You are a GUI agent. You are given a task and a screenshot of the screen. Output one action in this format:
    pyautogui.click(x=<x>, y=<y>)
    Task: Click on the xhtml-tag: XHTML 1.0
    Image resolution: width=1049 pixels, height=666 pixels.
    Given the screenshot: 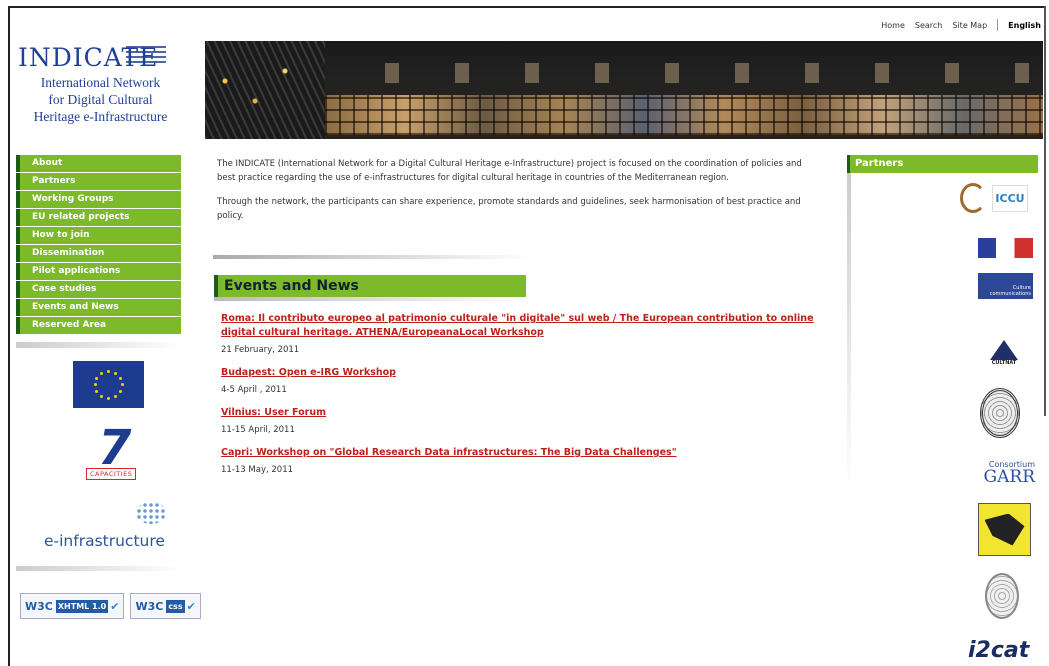 What is the action you would take?
    pyautogui.click(x=82, y=606)
    